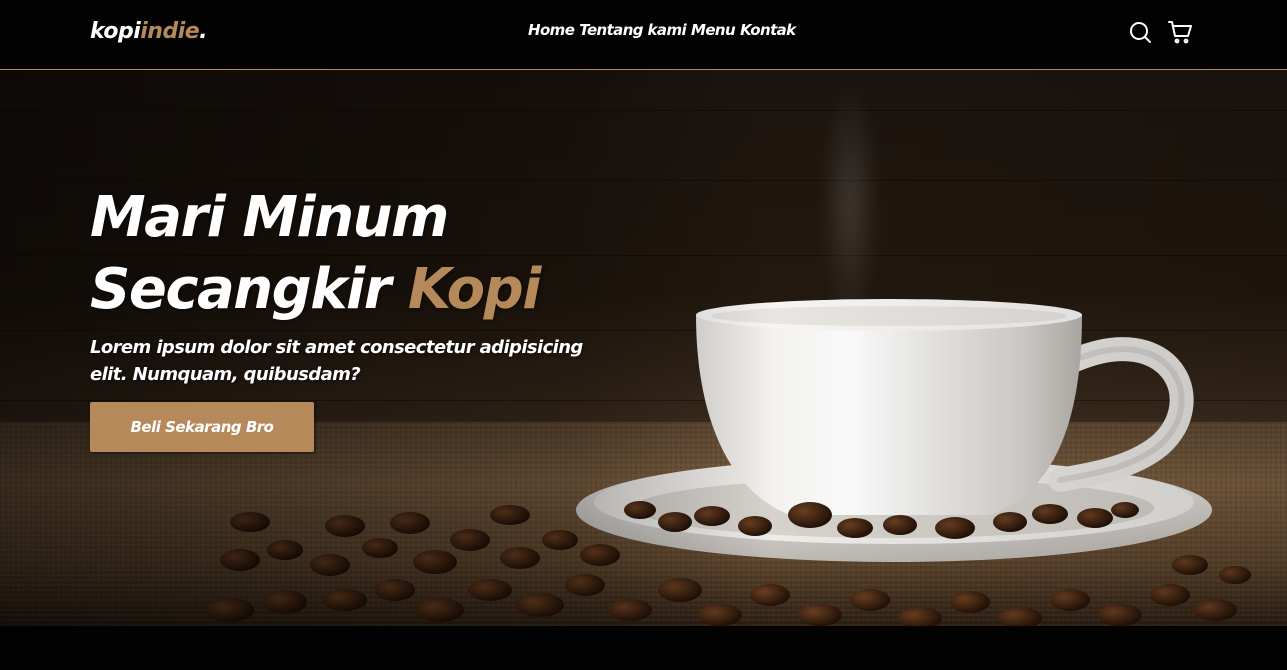 This screenshot has height=670, width=1287. What do you see at coordinates (202, 427) in the screenshot?
I see `buy-now-button: Beli Sekarang Bro` at bounding box center [202, 427].